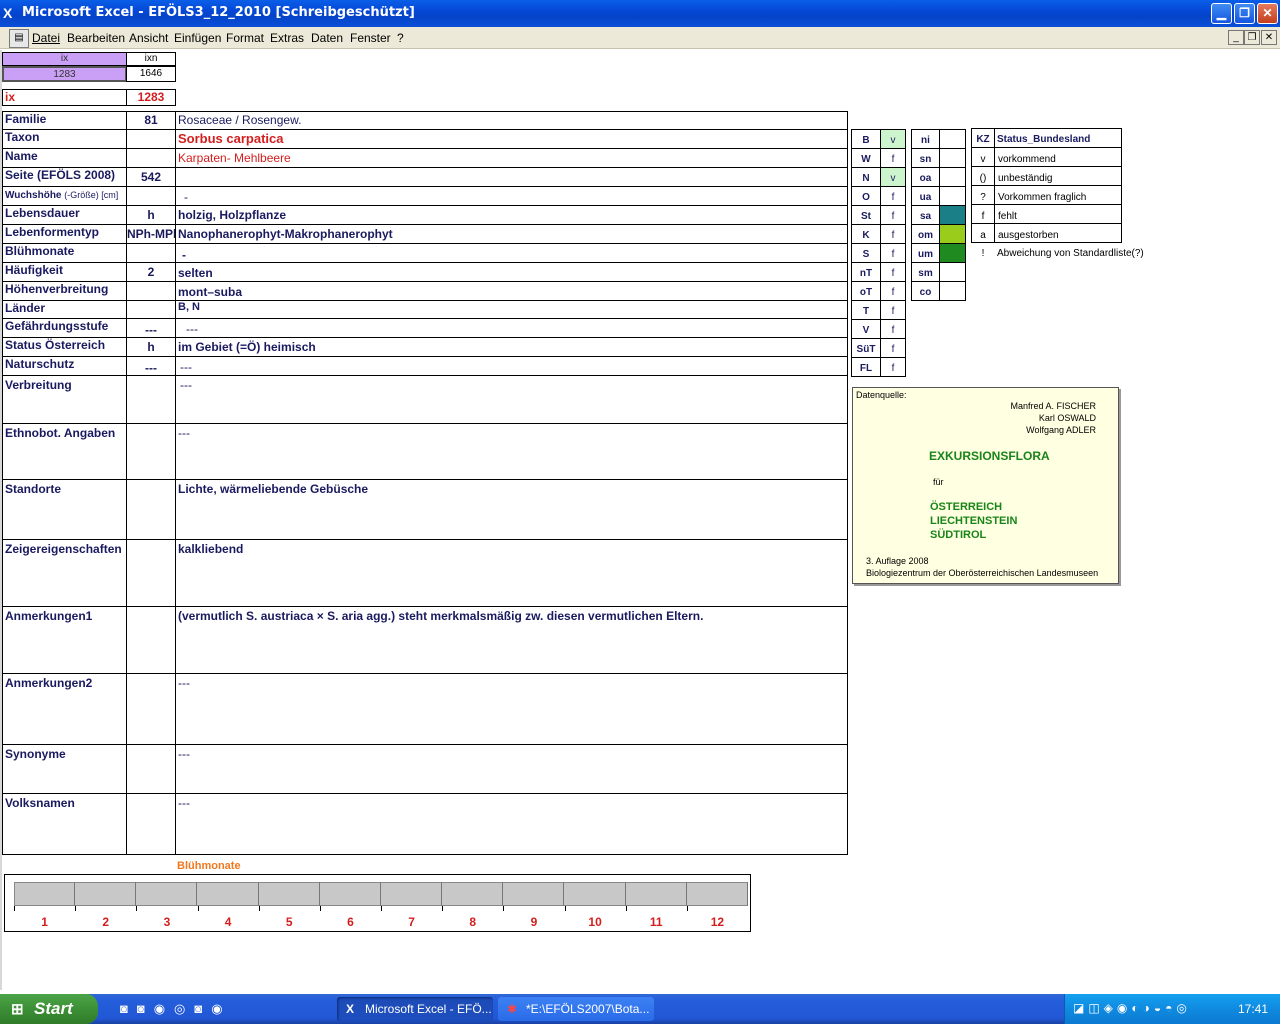  Describe the element at coordinates (64, 177) in the screenshot. I see `label-seite: Seite (EFÖLS 2008)` at that location.